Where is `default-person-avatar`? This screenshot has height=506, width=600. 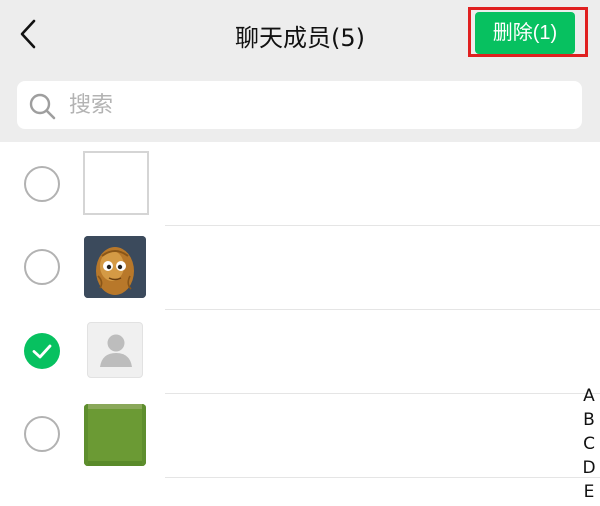 default-person-avatar is located at coordinates (115, 350).